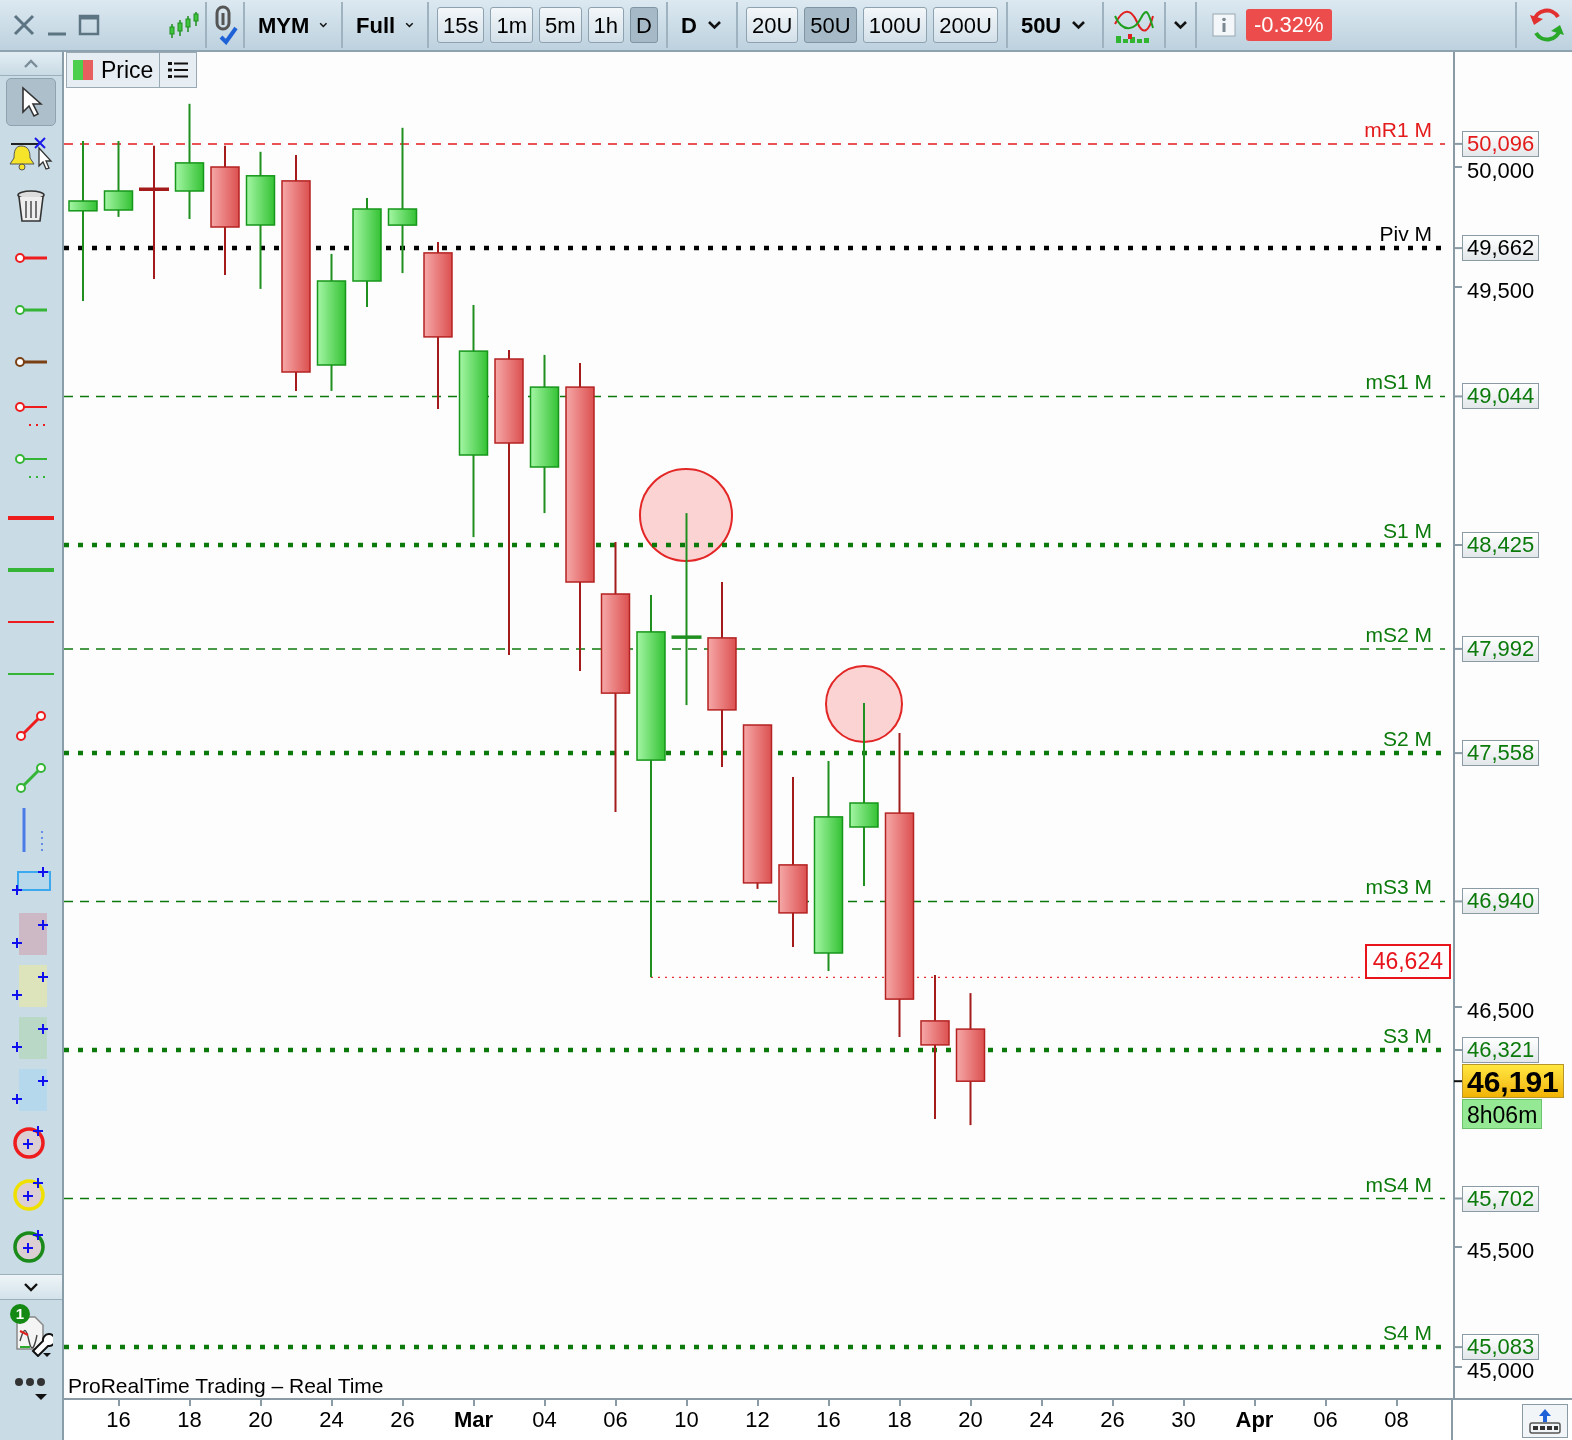 This screenshot has width=1572, height=1440. What do you see at coordinates (1254, 1420) in the screenshot?
I see `axis-label: Apr` at bounding box center [1254, 1420].